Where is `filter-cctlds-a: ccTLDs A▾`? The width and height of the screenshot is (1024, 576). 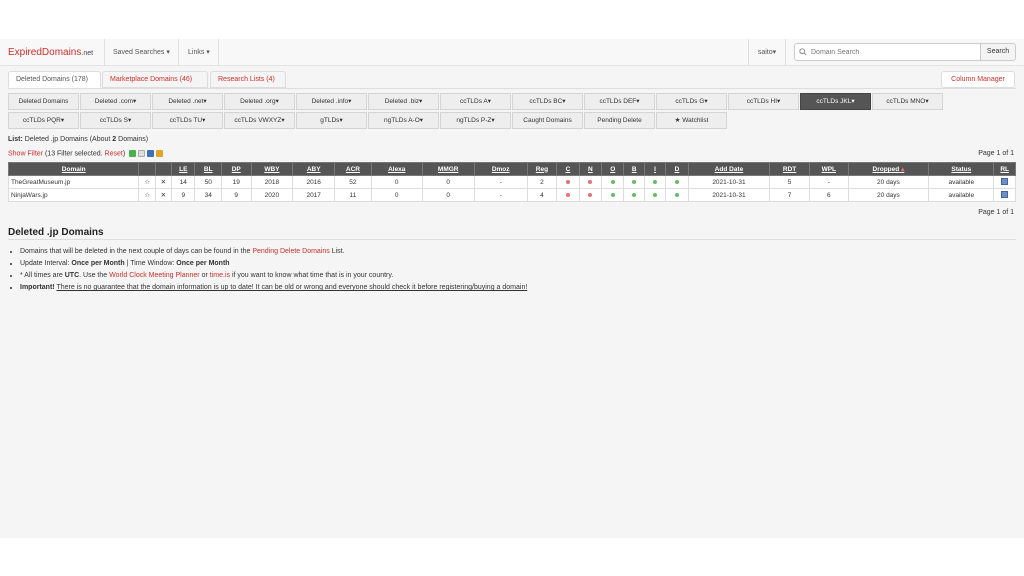 filter-cctlds-a: ccTLDs A▾ is located at coordinates (475, 101).